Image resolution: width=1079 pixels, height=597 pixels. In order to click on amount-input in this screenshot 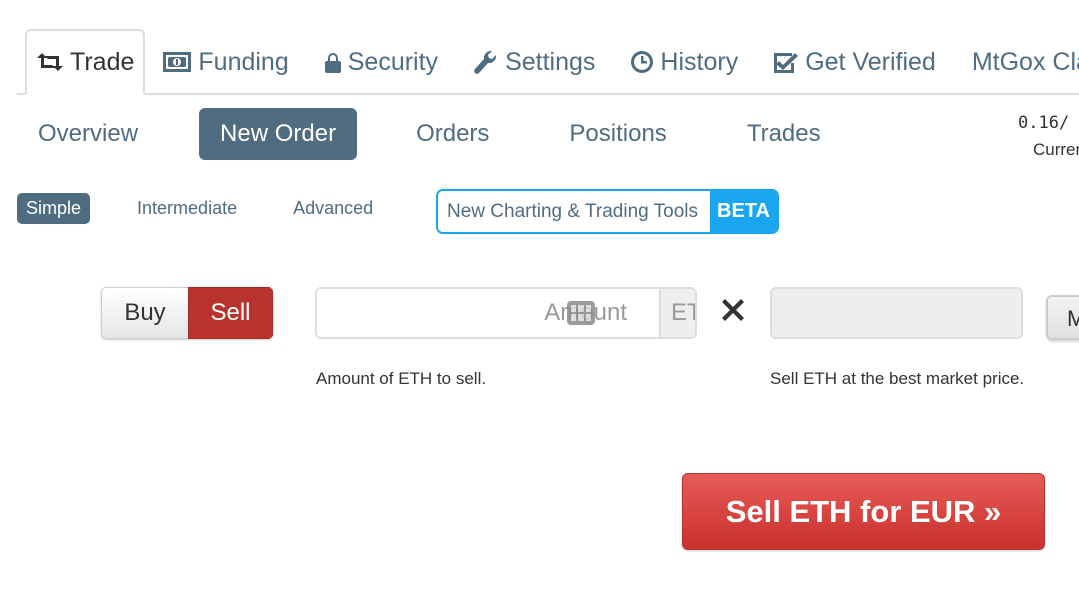, I will do `click(488, 313)`.